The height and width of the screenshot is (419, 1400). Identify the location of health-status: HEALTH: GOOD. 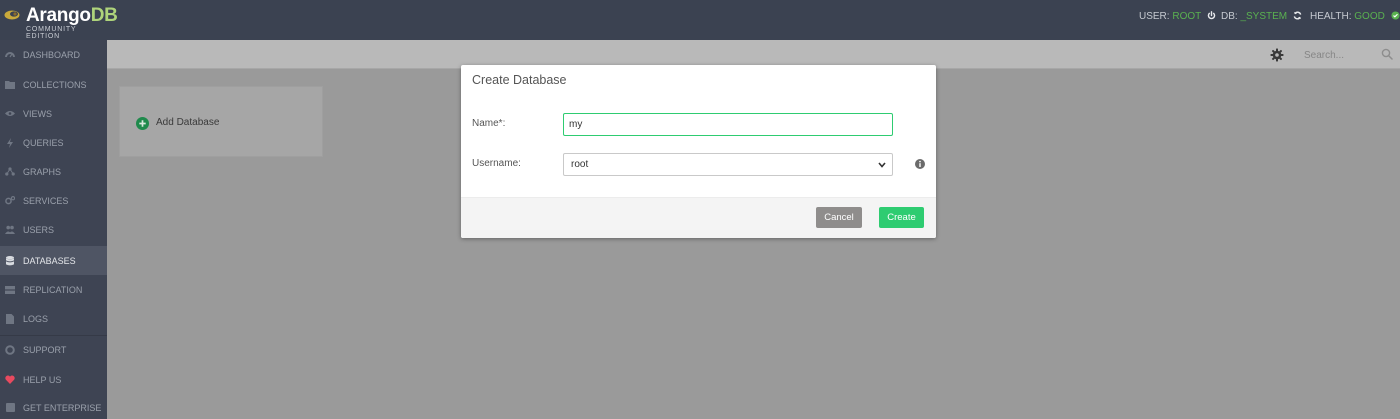
(1355, 16).